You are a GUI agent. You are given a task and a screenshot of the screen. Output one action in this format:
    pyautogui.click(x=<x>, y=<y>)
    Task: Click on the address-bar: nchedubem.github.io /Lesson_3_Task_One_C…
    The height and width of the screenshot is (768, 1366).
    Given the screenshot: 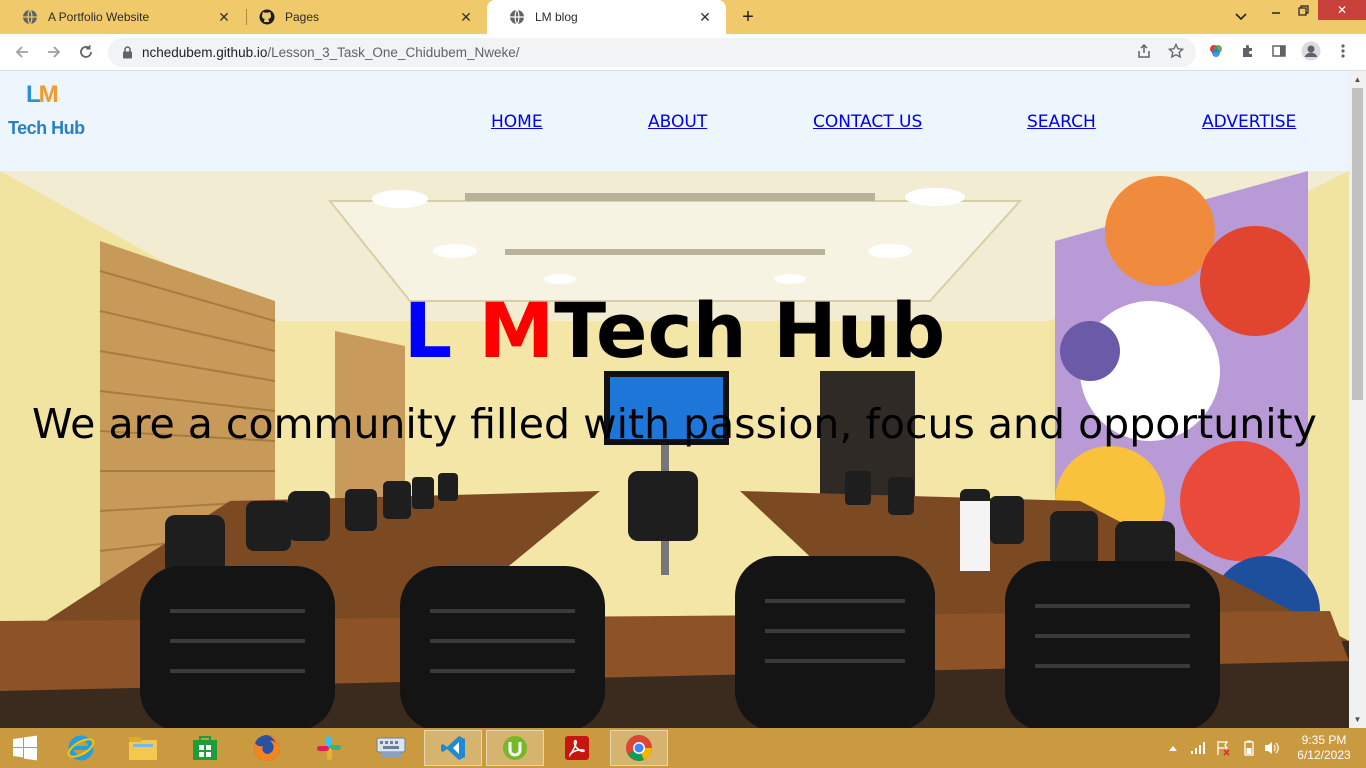 What is the action you would take?
    pyautogui.click(x=652, y=52)
    